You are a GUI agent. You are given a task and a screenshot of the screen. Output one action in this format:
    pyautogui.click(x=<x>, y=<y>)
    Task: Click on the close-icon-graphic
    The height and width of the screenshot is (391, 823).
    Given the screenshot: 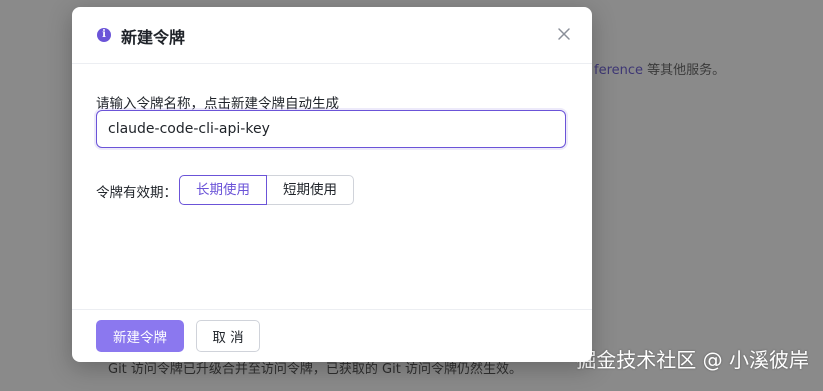 What is the action you would take?
    pyautogui.click(x=564, y=34)
    